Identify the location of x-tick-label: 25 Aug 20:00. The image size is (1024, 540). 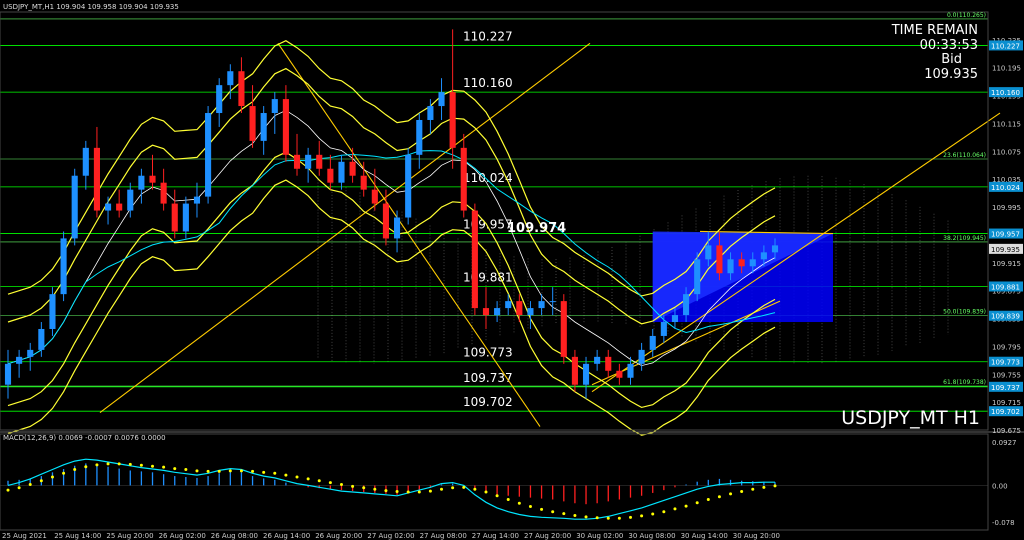
(129, 536).